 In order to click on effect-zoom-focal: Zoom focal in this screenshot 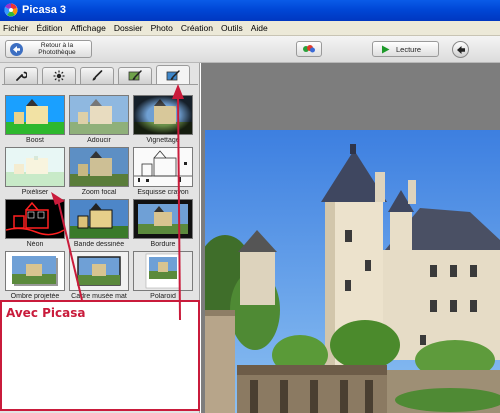, I will do `click(99, 171)`.